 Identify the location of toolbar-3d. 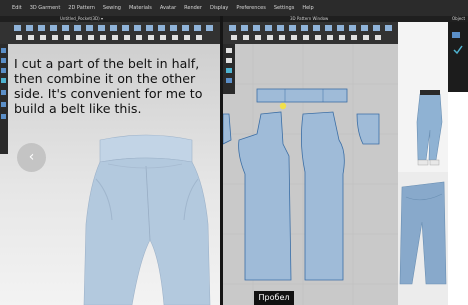
(110, 33).